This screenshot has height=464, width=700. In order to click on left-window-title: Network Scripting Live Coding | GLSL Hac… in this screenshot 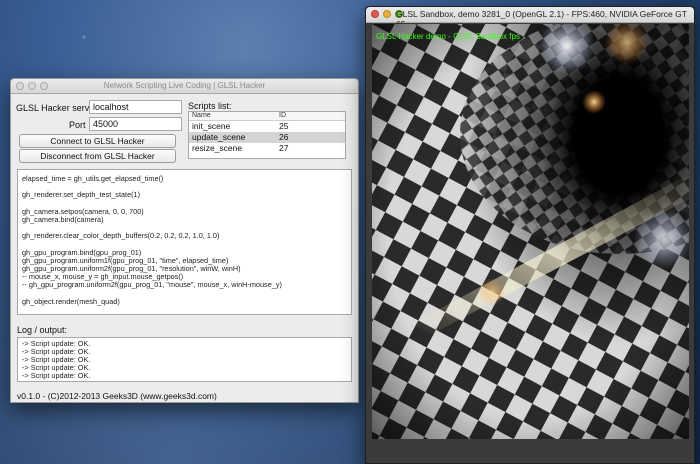, I will do `click(184, 85)`.